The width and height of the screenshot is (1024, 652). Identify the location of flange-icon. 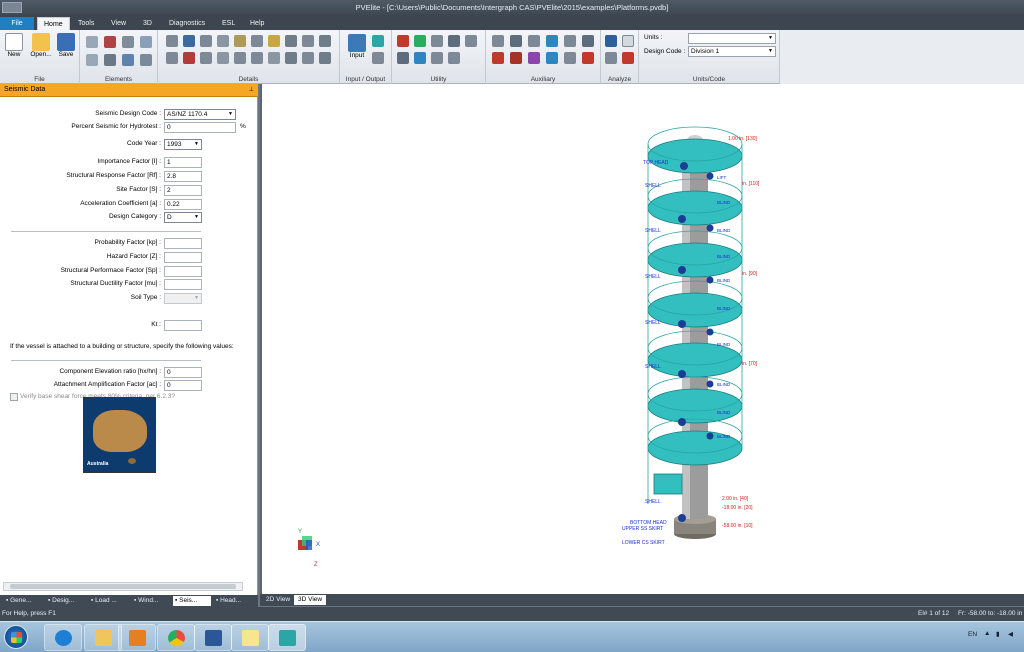
(146, 42).